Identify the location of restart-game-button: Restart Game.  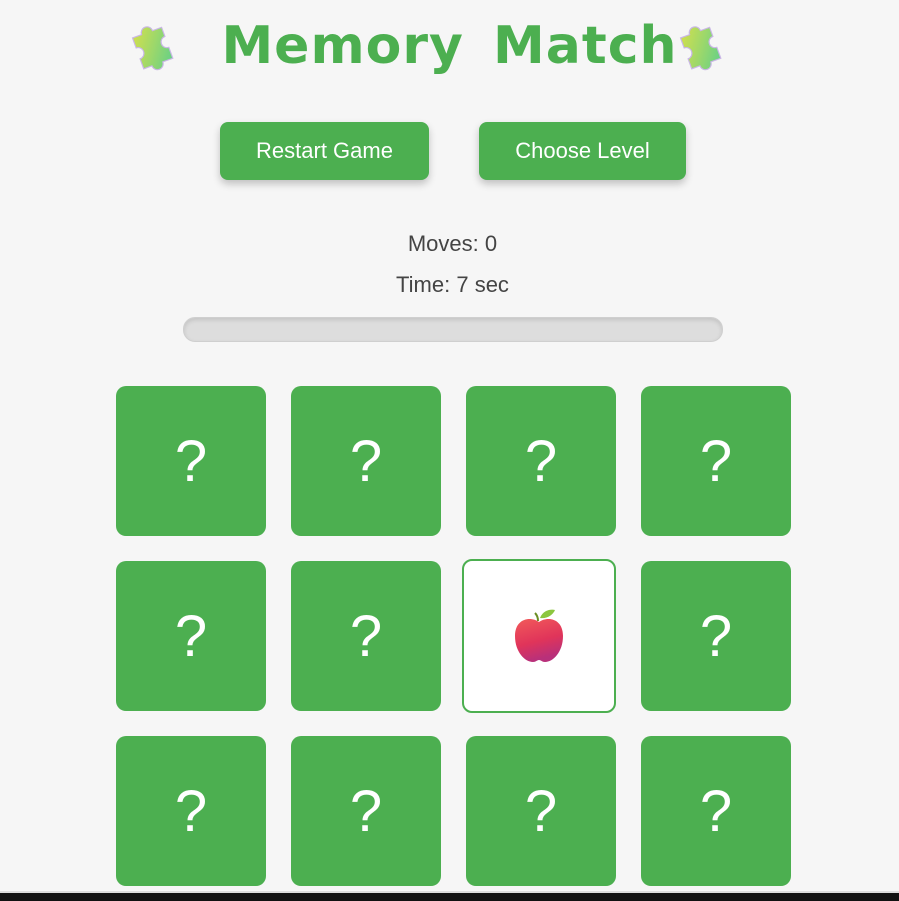
(324, 151).